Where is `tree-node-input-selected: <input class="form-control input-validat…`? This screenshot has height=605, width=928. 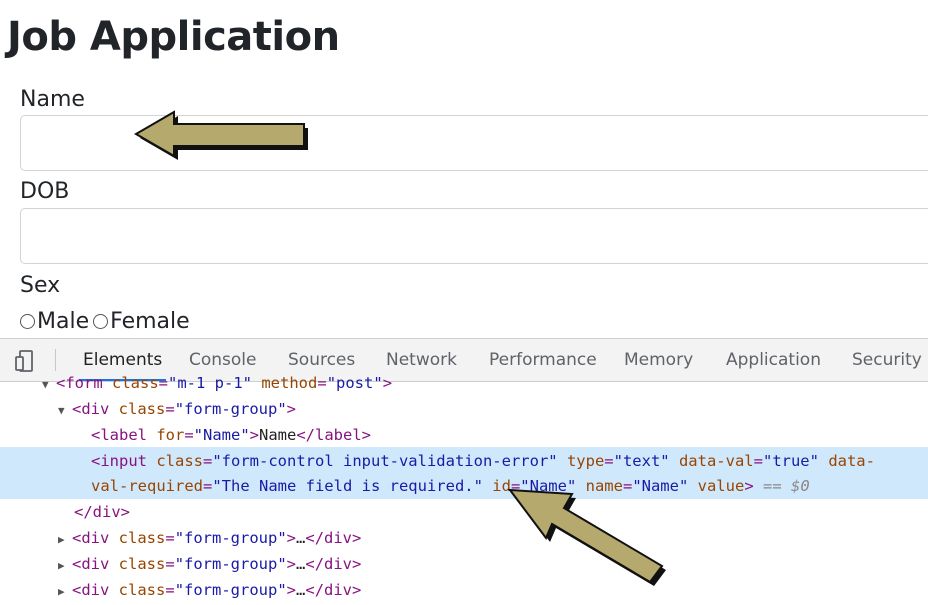
tree-node-input-selected: <input class="form-control input-validat… is located at coordinates (509, 461).